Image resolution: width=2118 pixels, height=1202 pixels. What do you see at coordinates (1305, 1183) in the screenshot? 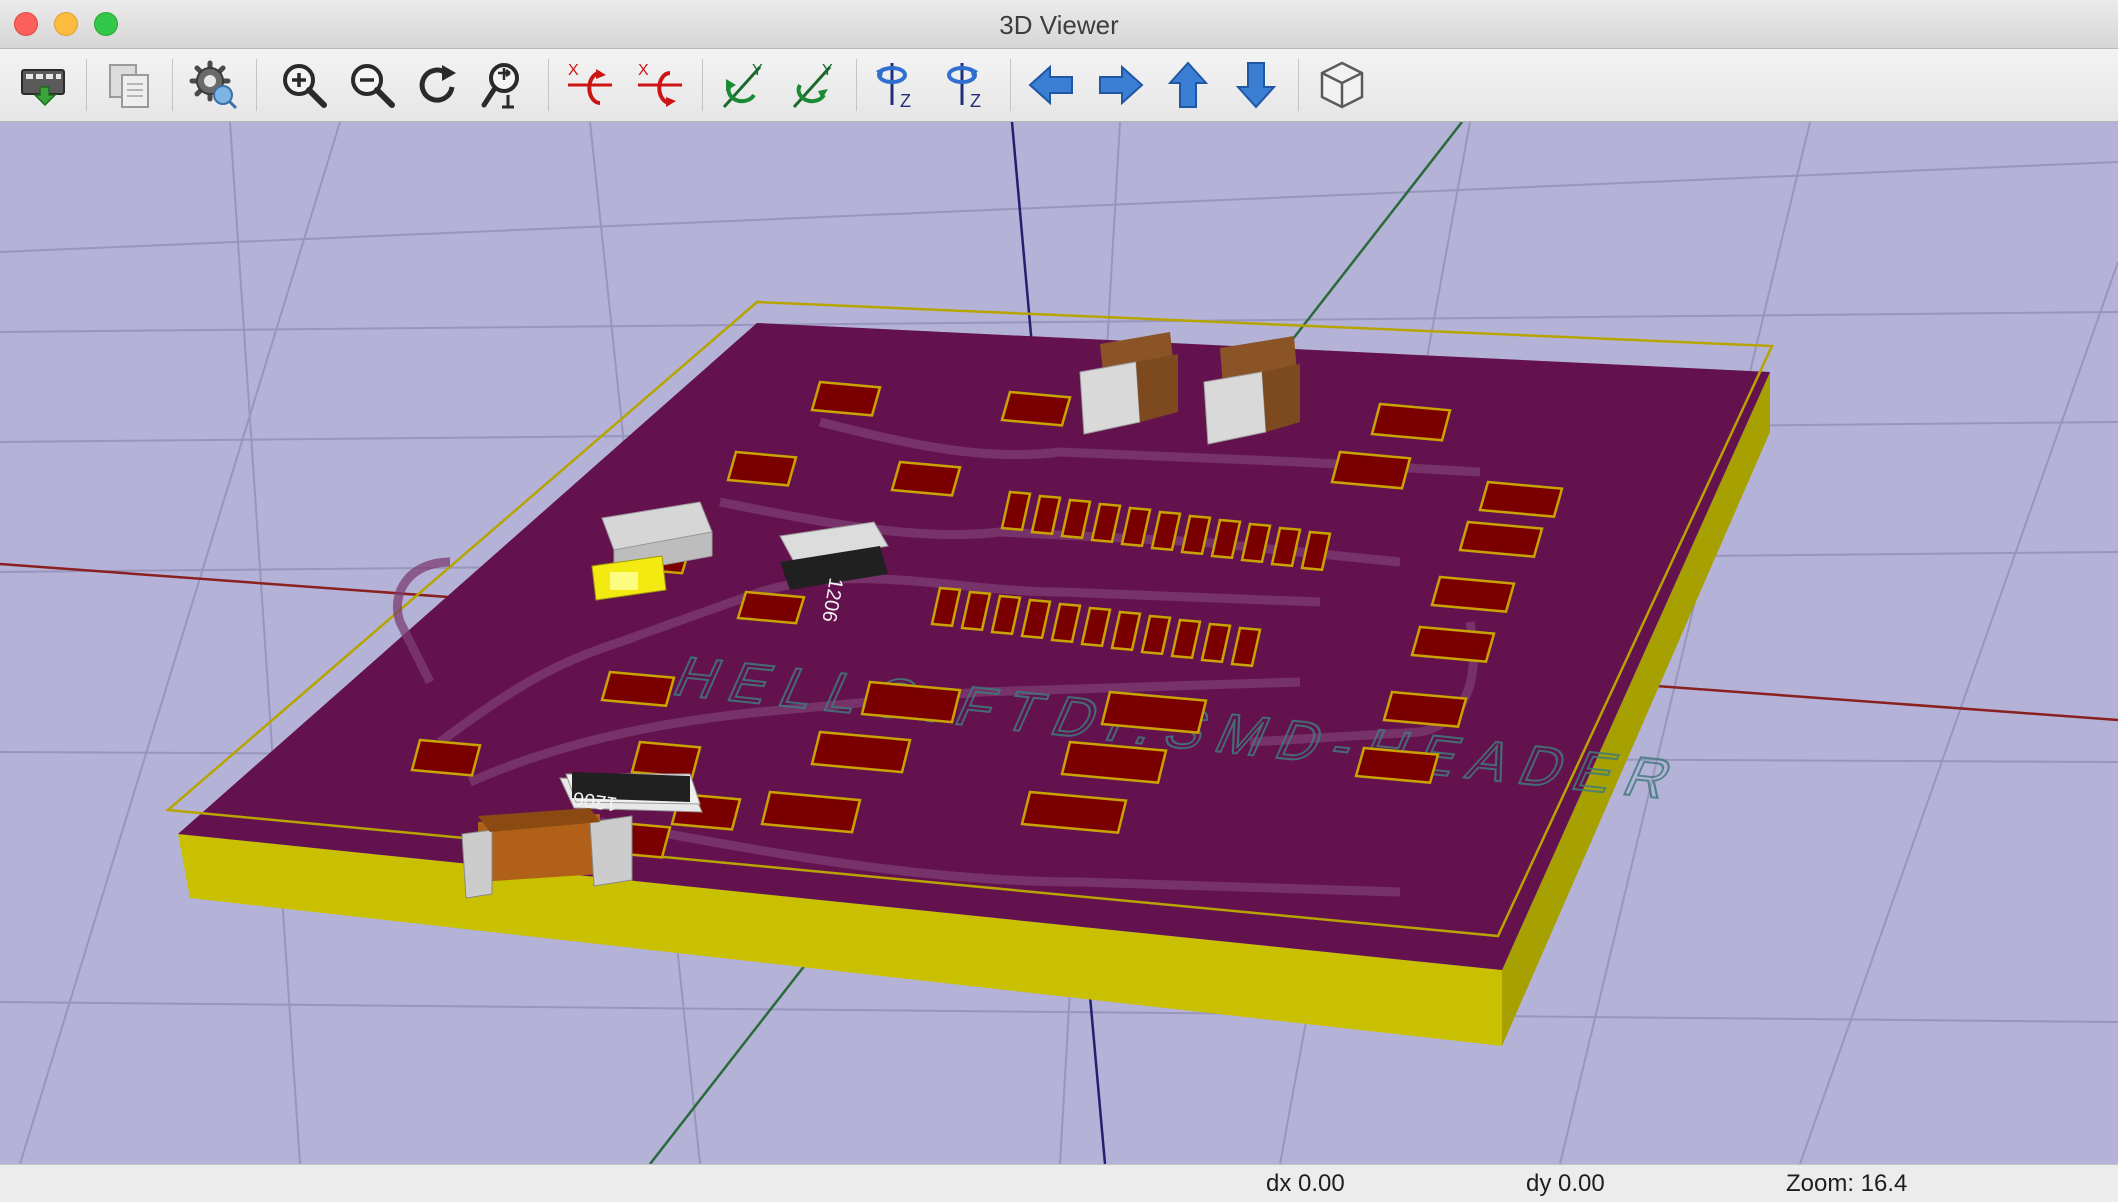
I see `status-dx: dx 0.00` at bounding box center [1305, 1183].